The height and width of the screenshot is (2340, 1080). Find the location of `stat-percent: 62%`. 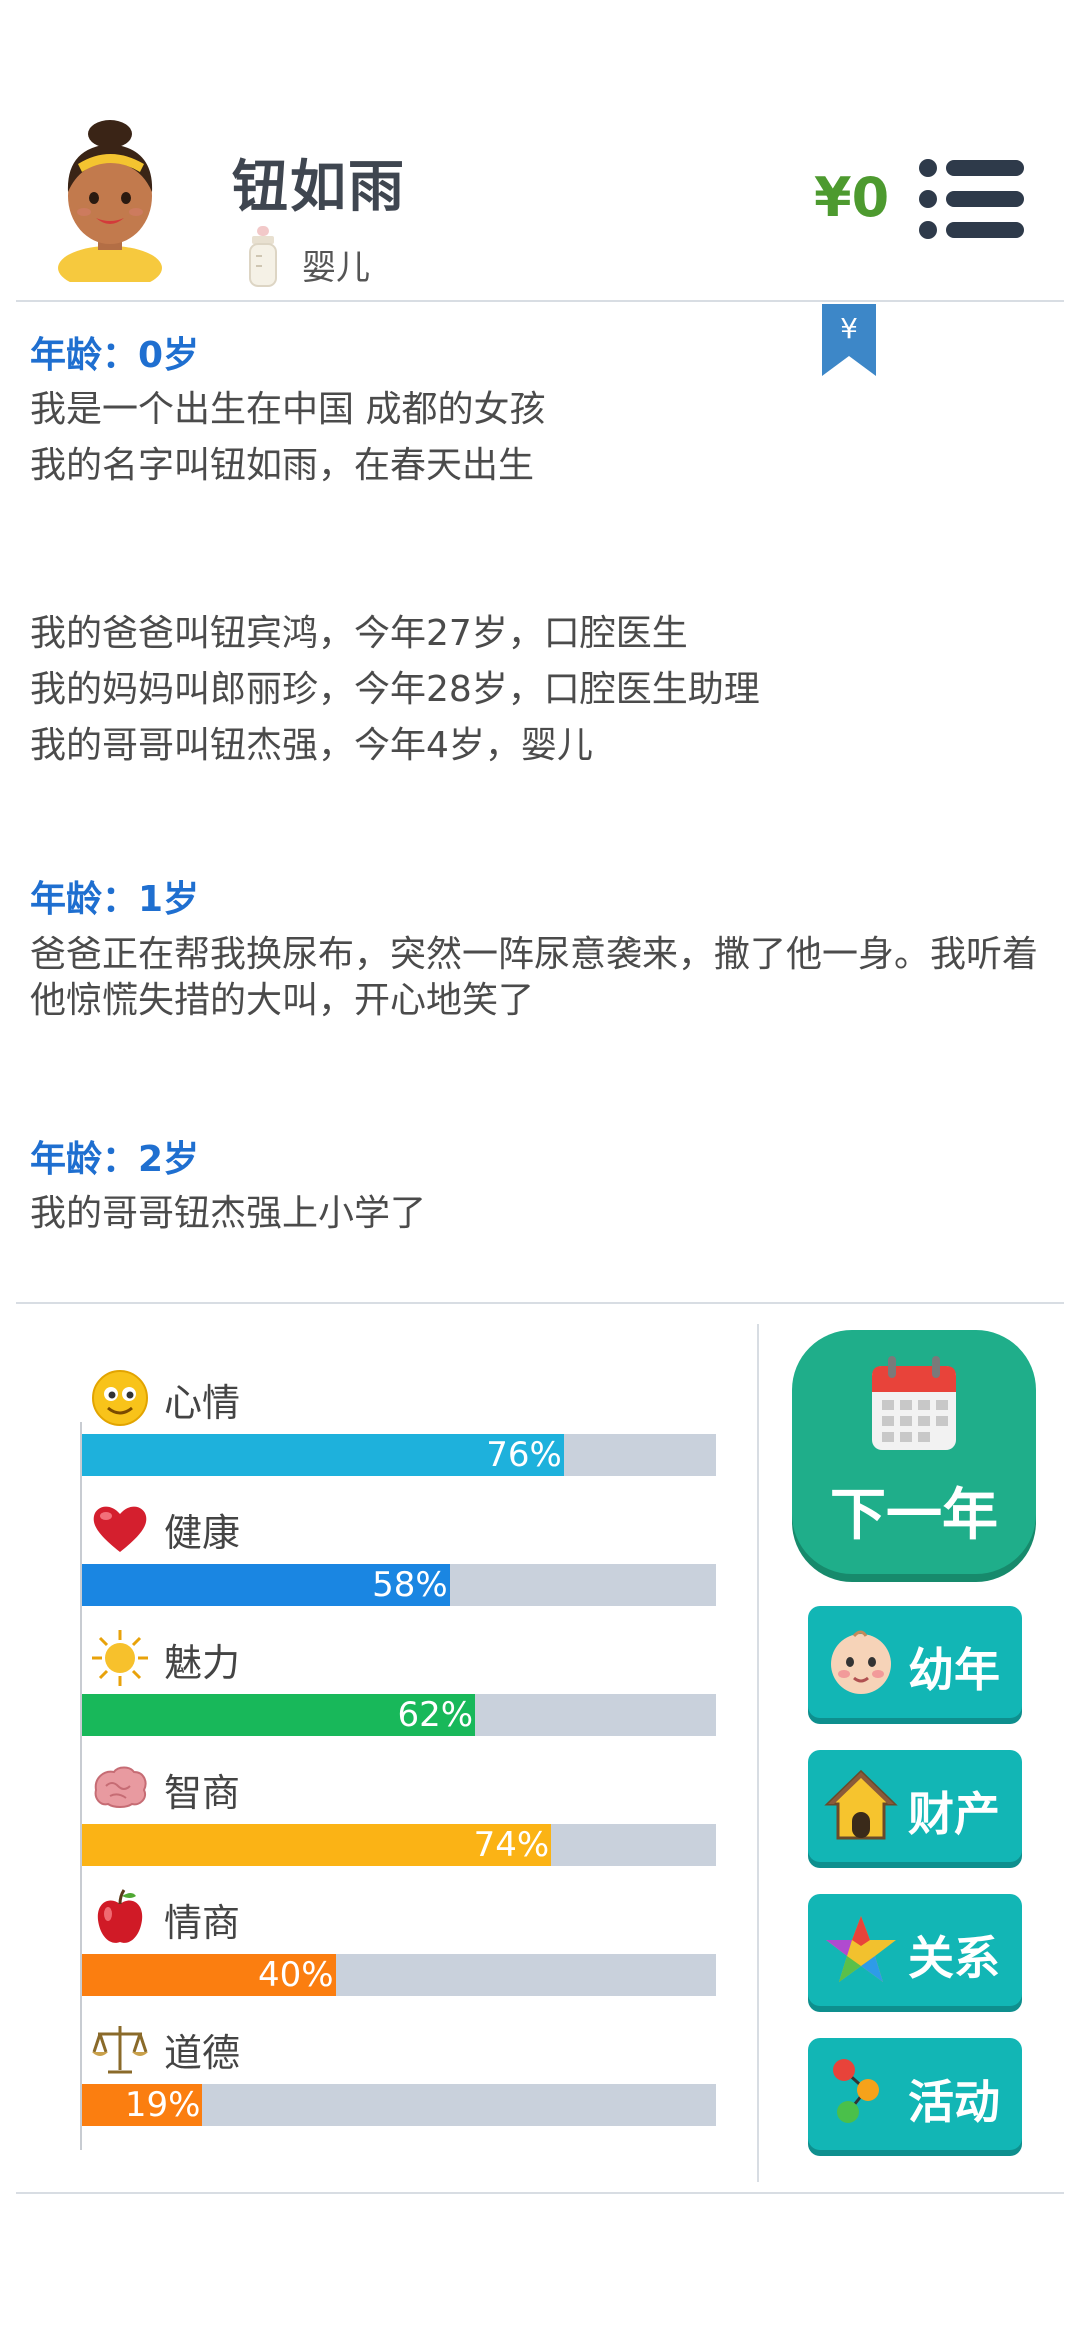

stat-percent: 62% is located at coordinates (435, 1715).